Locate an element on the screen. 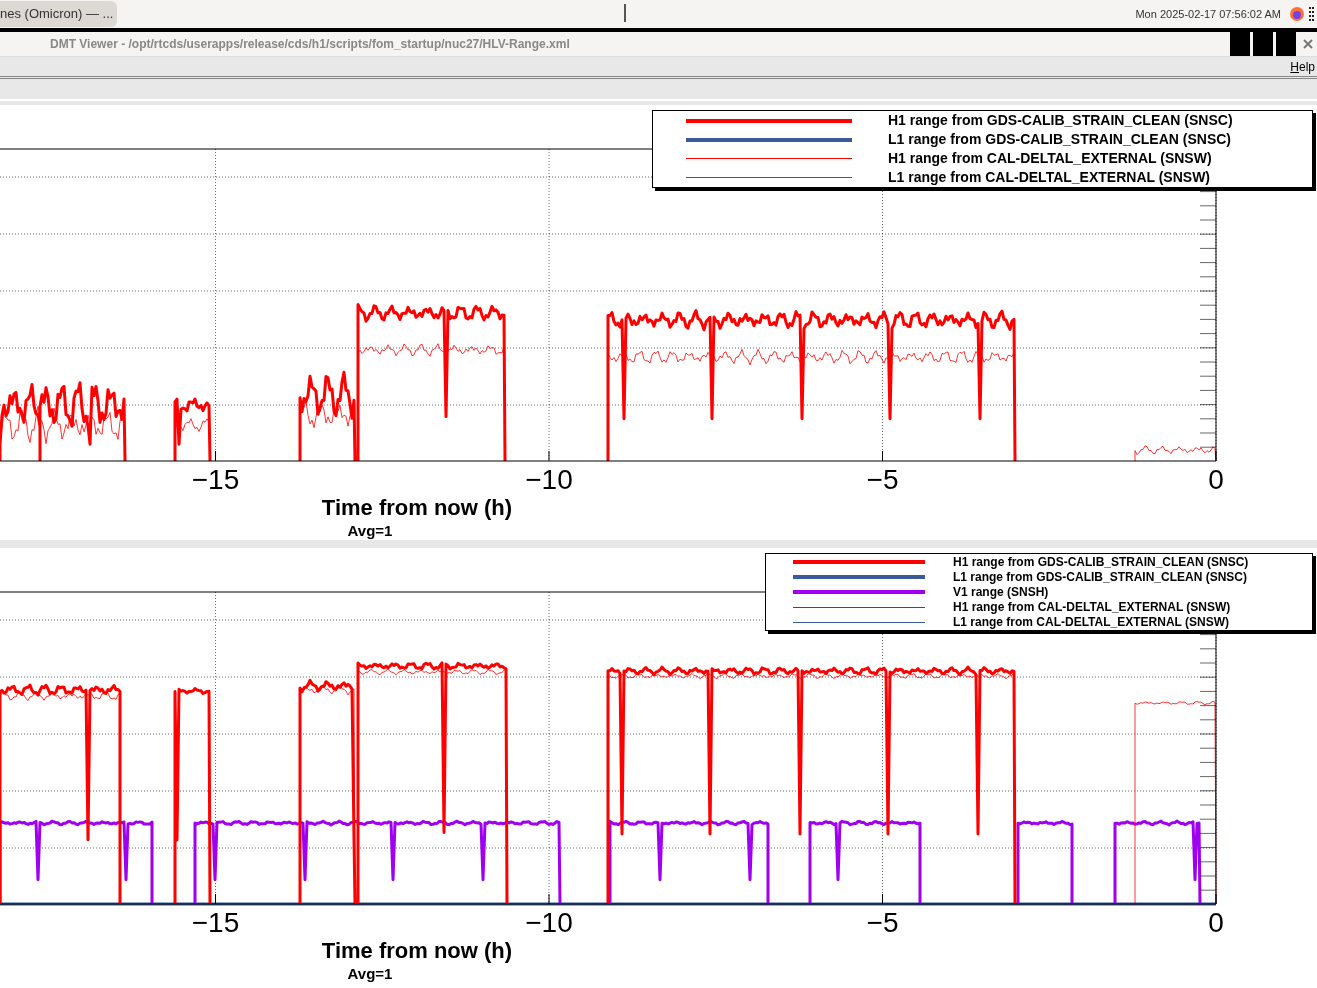  close-icon is located at coordinates (1308, 44).